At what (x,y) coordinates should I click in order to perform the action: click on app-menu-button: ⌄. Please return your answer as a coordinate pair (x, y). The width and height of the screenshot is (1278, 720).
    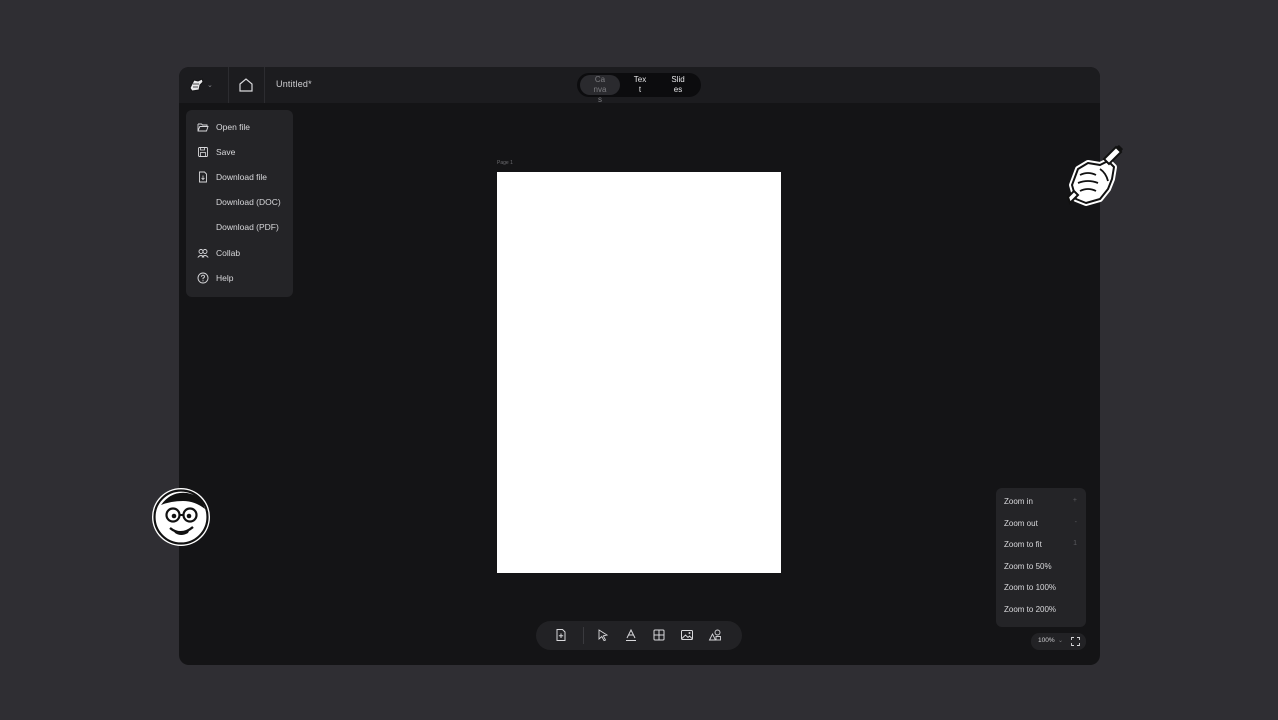
    Looking at the image, I should click on (203, 85).